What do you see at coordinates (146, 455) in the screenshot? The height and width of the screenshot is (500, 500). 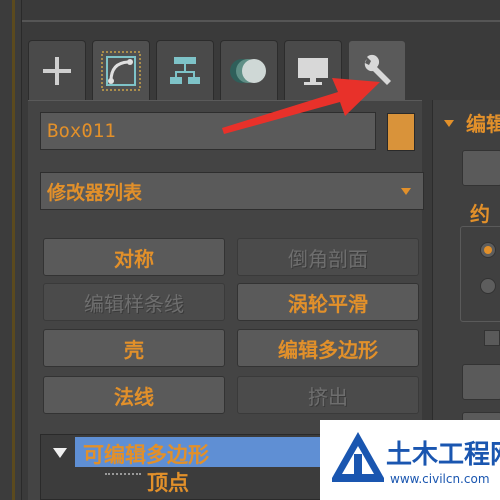 I see `stack-item-label: 可编辑多边形` at bounding box center [146, 455].